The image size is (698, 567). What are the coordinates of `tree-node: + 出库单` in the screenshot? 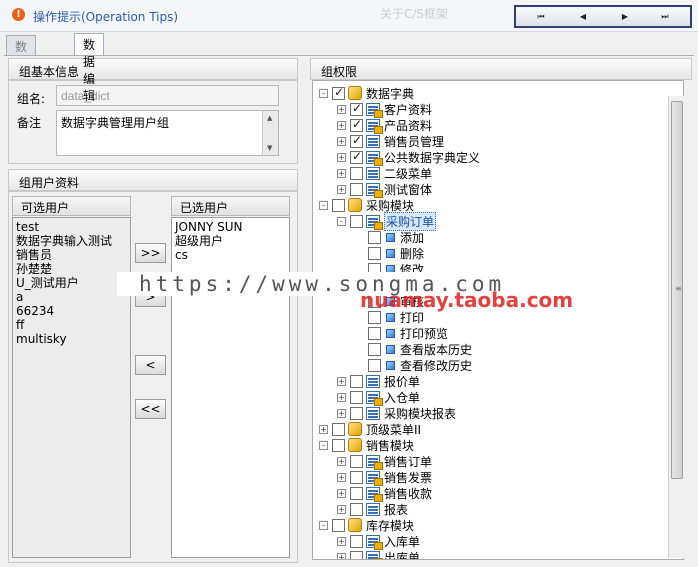 It's located at (378, 554).